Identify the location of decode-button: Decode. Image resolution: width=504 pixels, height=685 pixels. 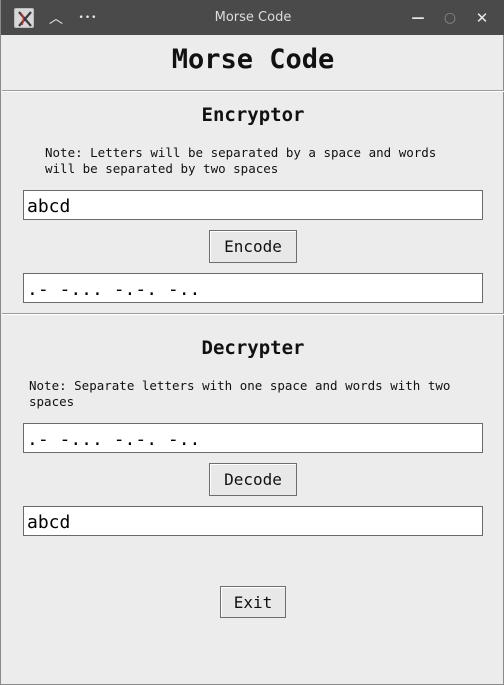
(253, 479).